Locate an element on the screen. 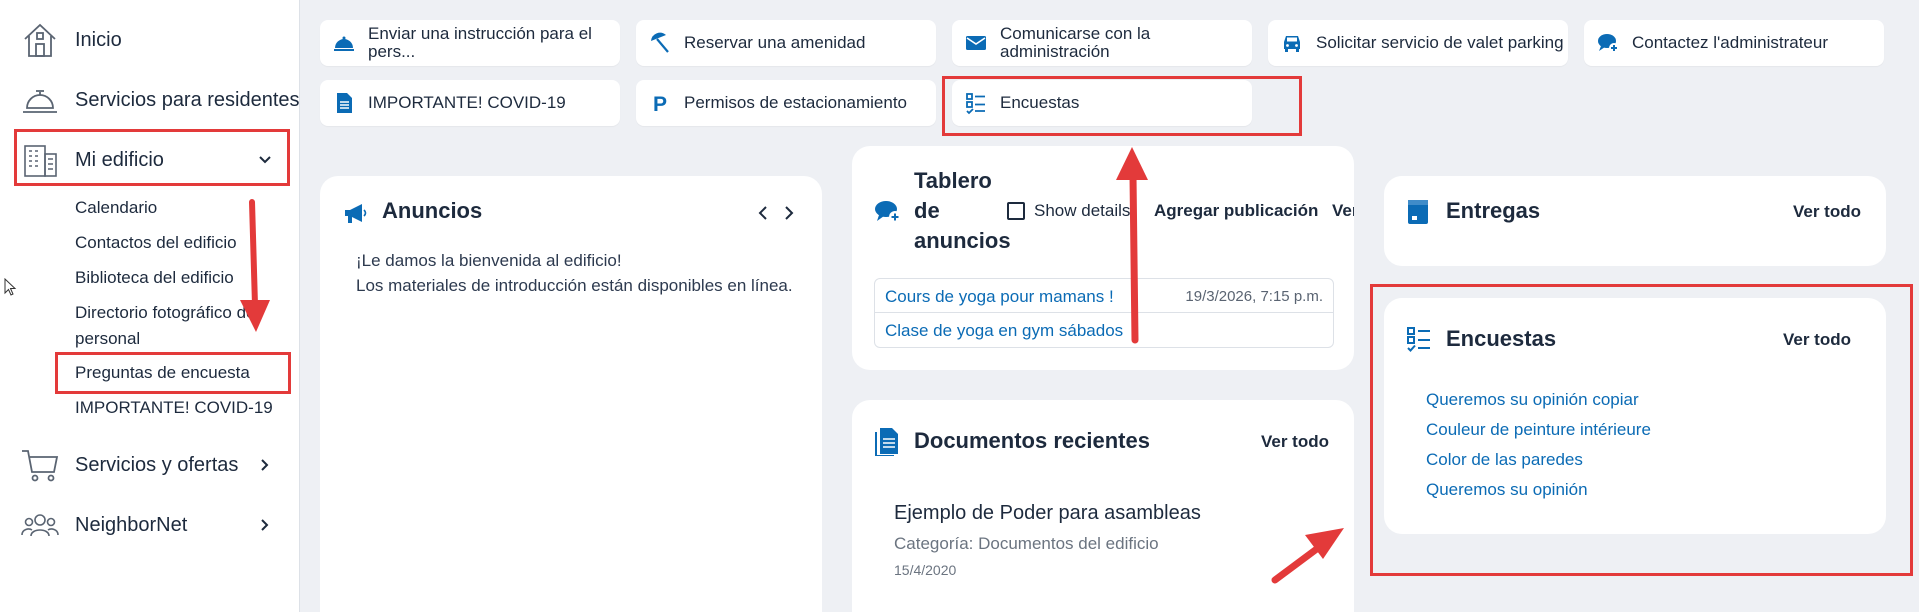 The height and width of the screenshot is (612, 1919). document-date: 15/4/2020 is located at coordinates (925, 570).